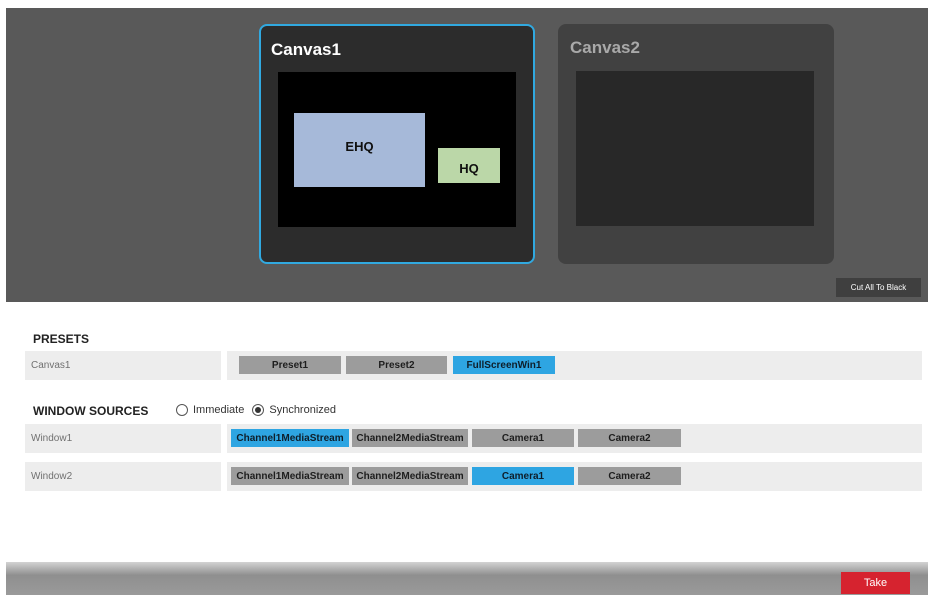 Image resolution: width=928 pixels, height=595 pixels. What do you see at coordinates (219, 410) in the screenshot?
I see `radio-label: Immediate` at bounding box center [219, 410].